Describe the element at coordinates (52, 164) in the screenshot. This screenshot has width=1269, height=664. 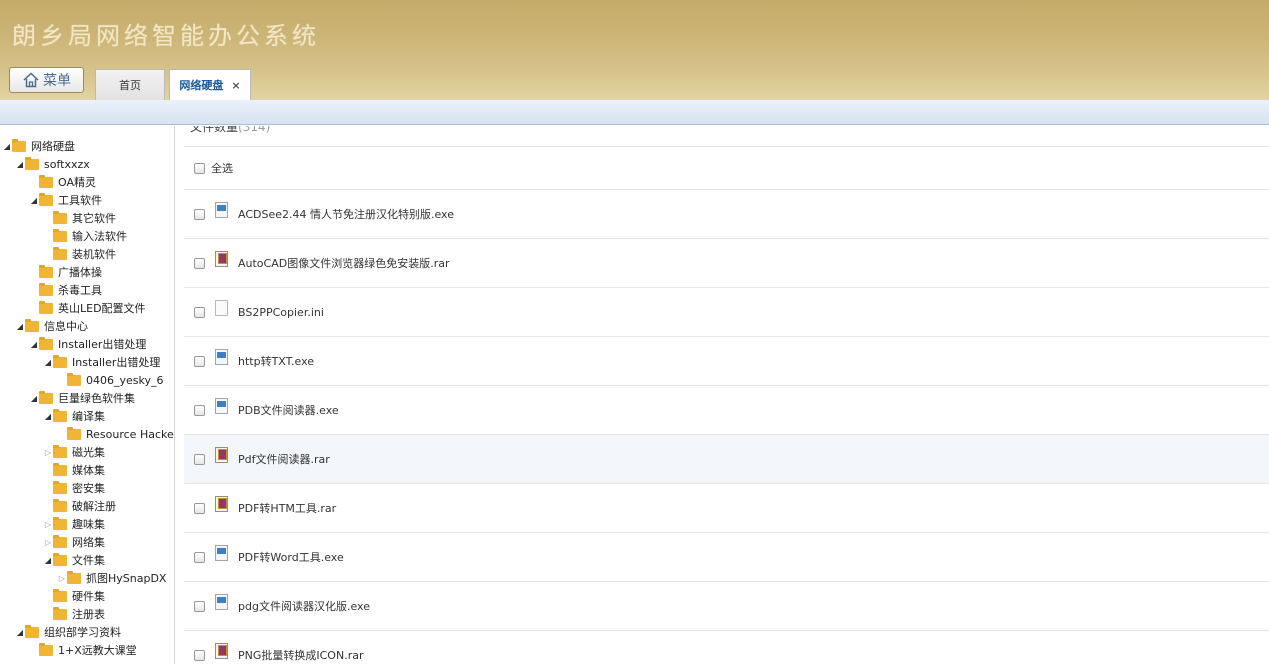
I see `tree-node: ◢ softxxzx` at that location.